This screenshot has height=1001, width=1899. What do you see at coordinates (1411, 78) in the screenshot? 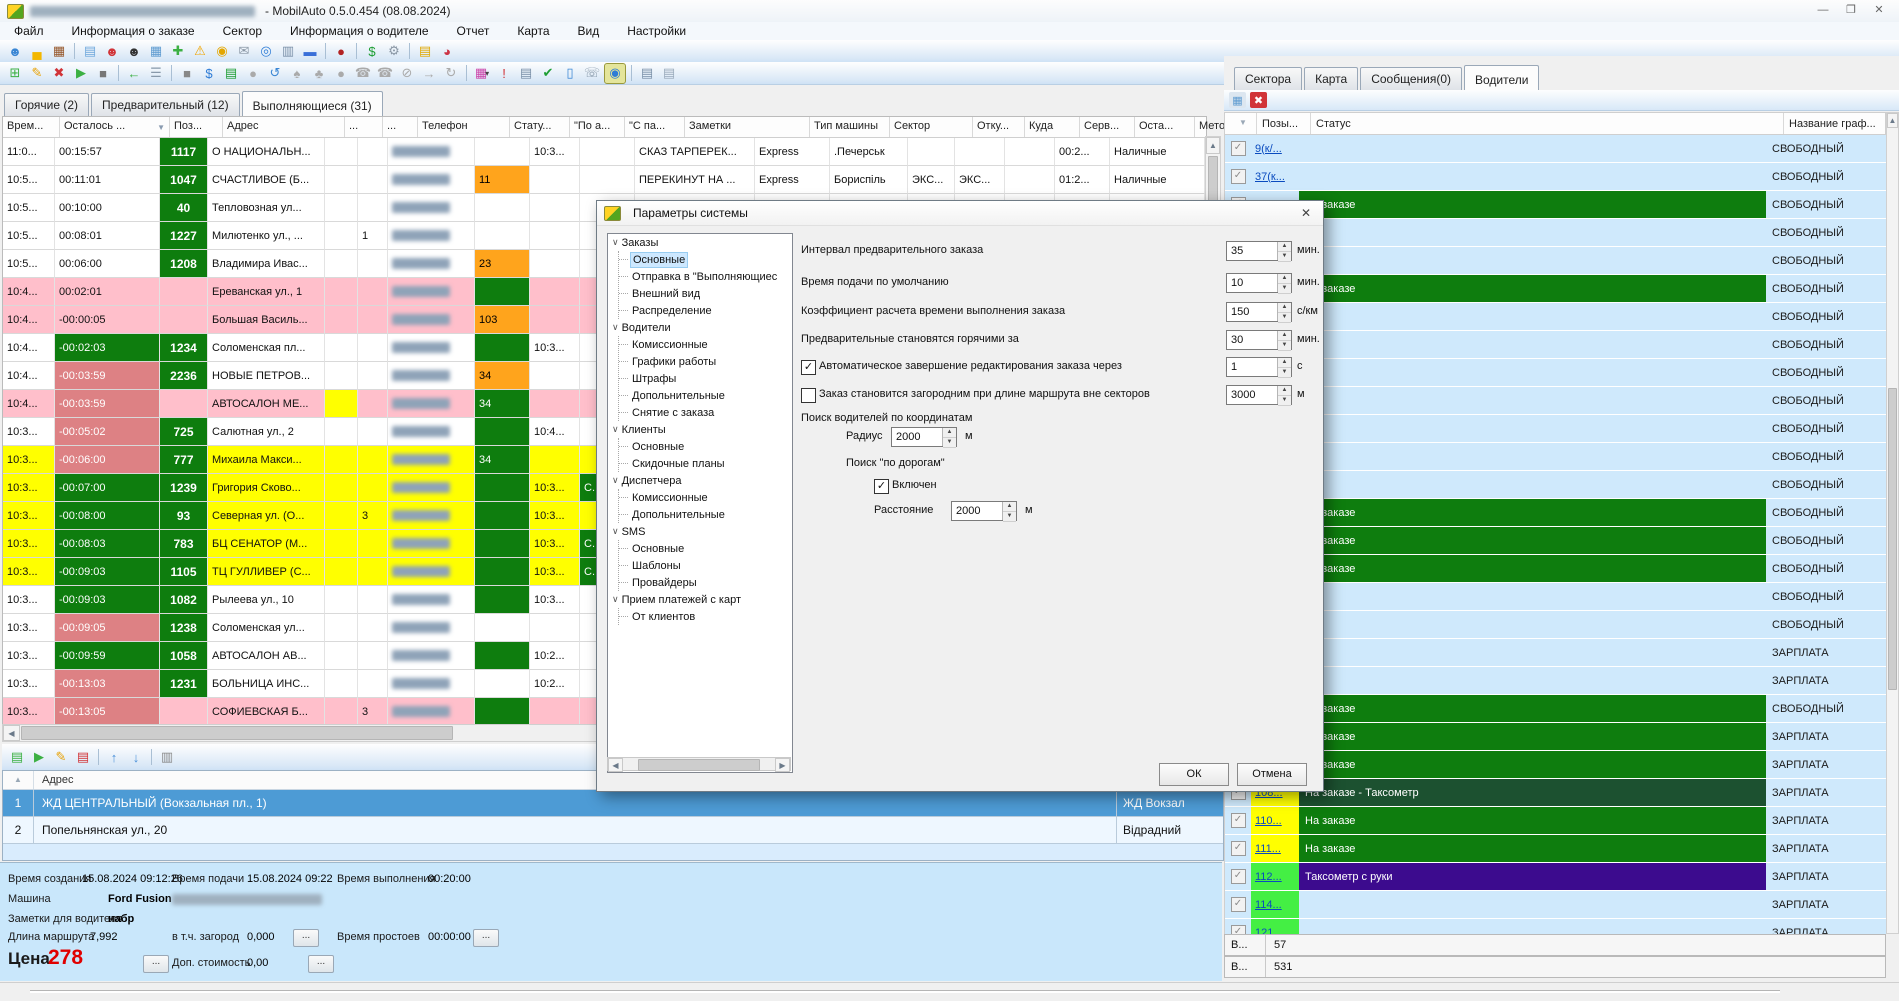
I see `tab-Сообщения0: Сообщения(0)` at bounding box center [1411, 78].